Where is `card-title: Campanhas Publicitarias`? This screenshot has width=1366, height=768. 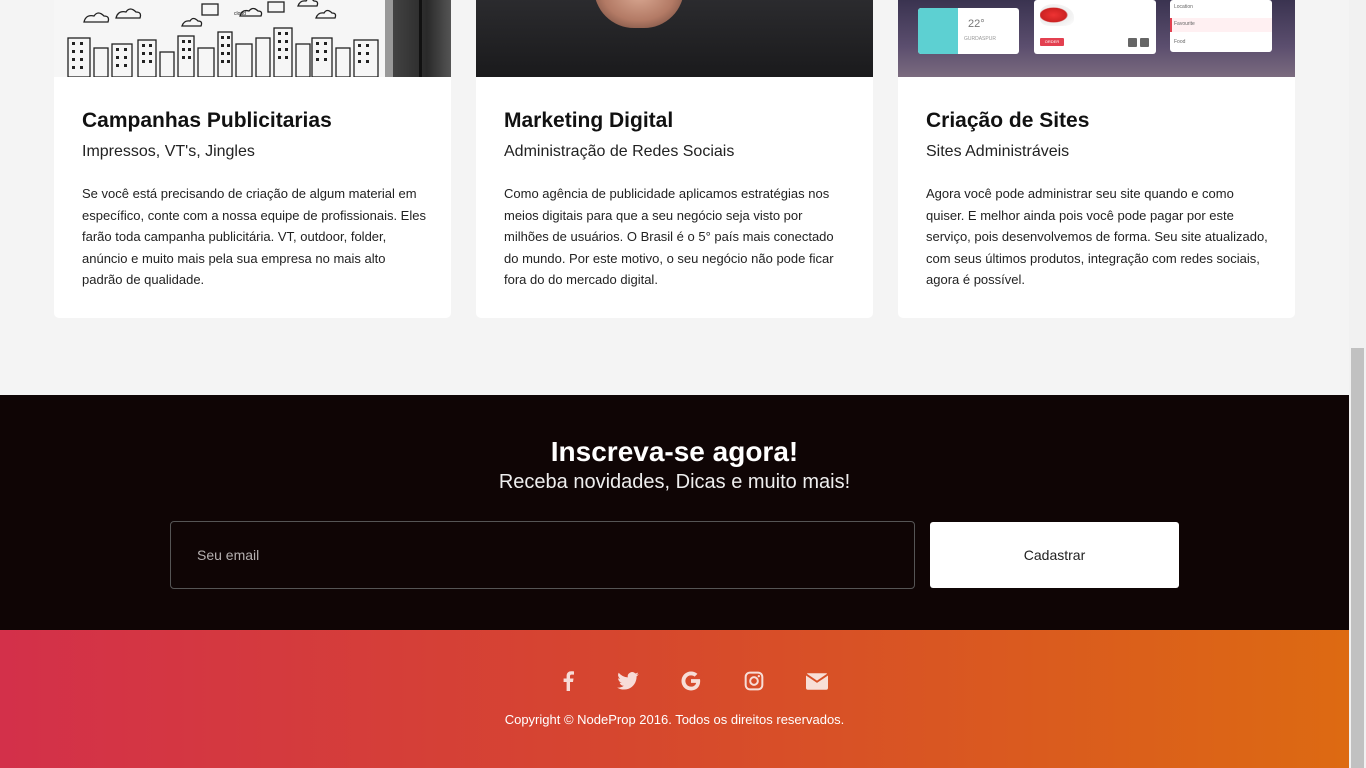 card-title: Campanhas Publicitarias is located at coordinates (207, 120).